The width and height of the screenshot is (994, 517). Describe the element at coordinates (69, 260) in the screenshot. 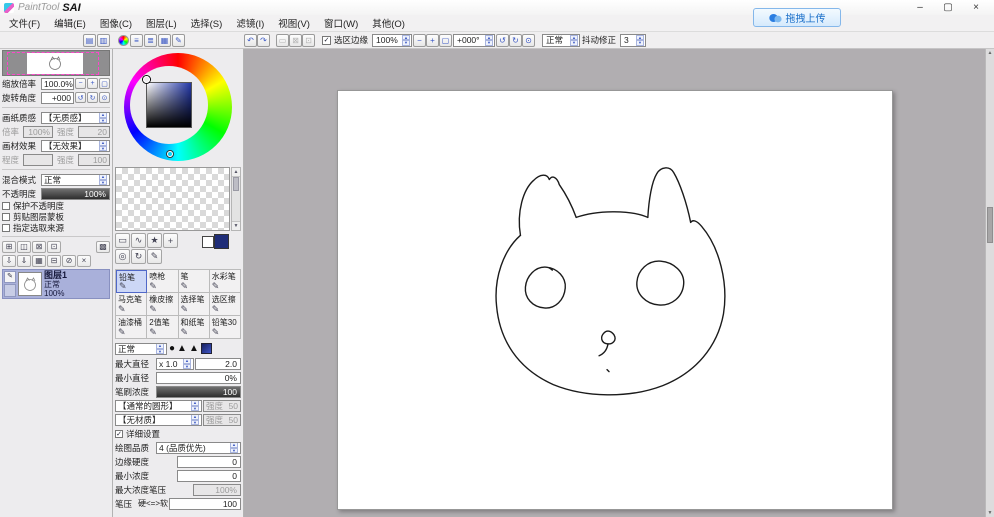

I see `erase-layer-button: ⊘` at that location.